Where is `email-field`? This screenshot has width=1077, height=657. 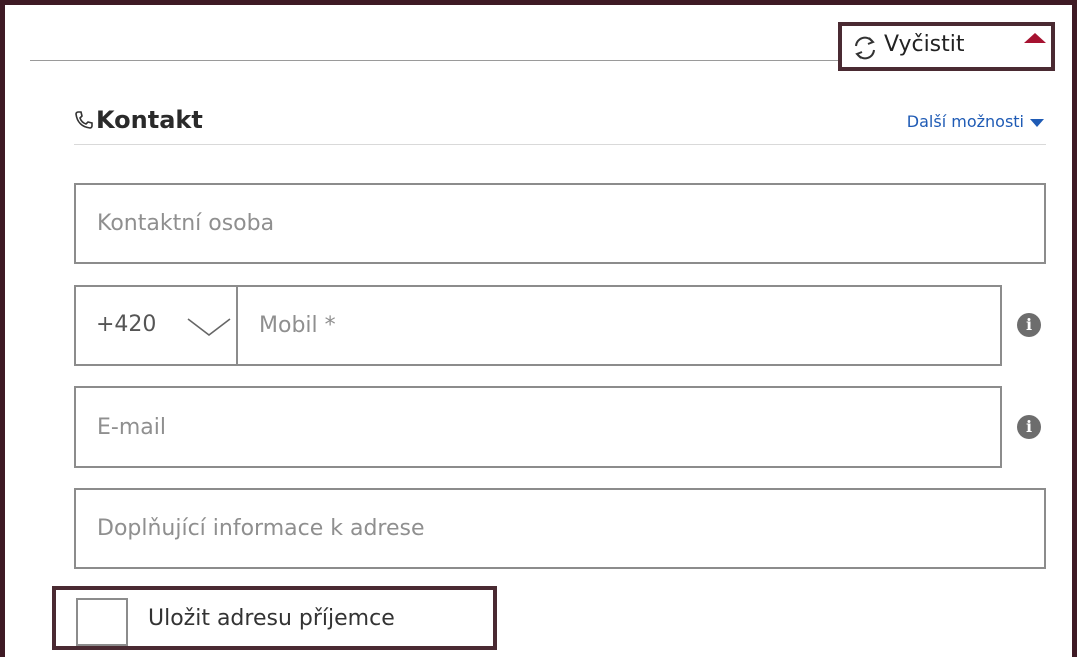
email-field is located at coordinates (538, 427).